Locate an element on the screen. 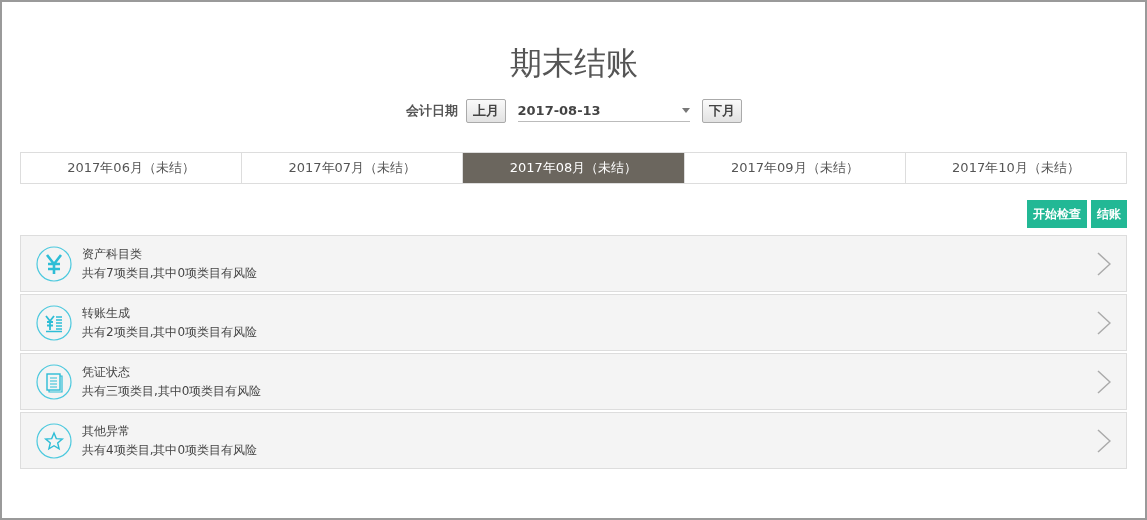 Image resolution: width=1147 pixels, height=520 pixels. prev-month-button: 上月 is located at coordinates (485, 111).